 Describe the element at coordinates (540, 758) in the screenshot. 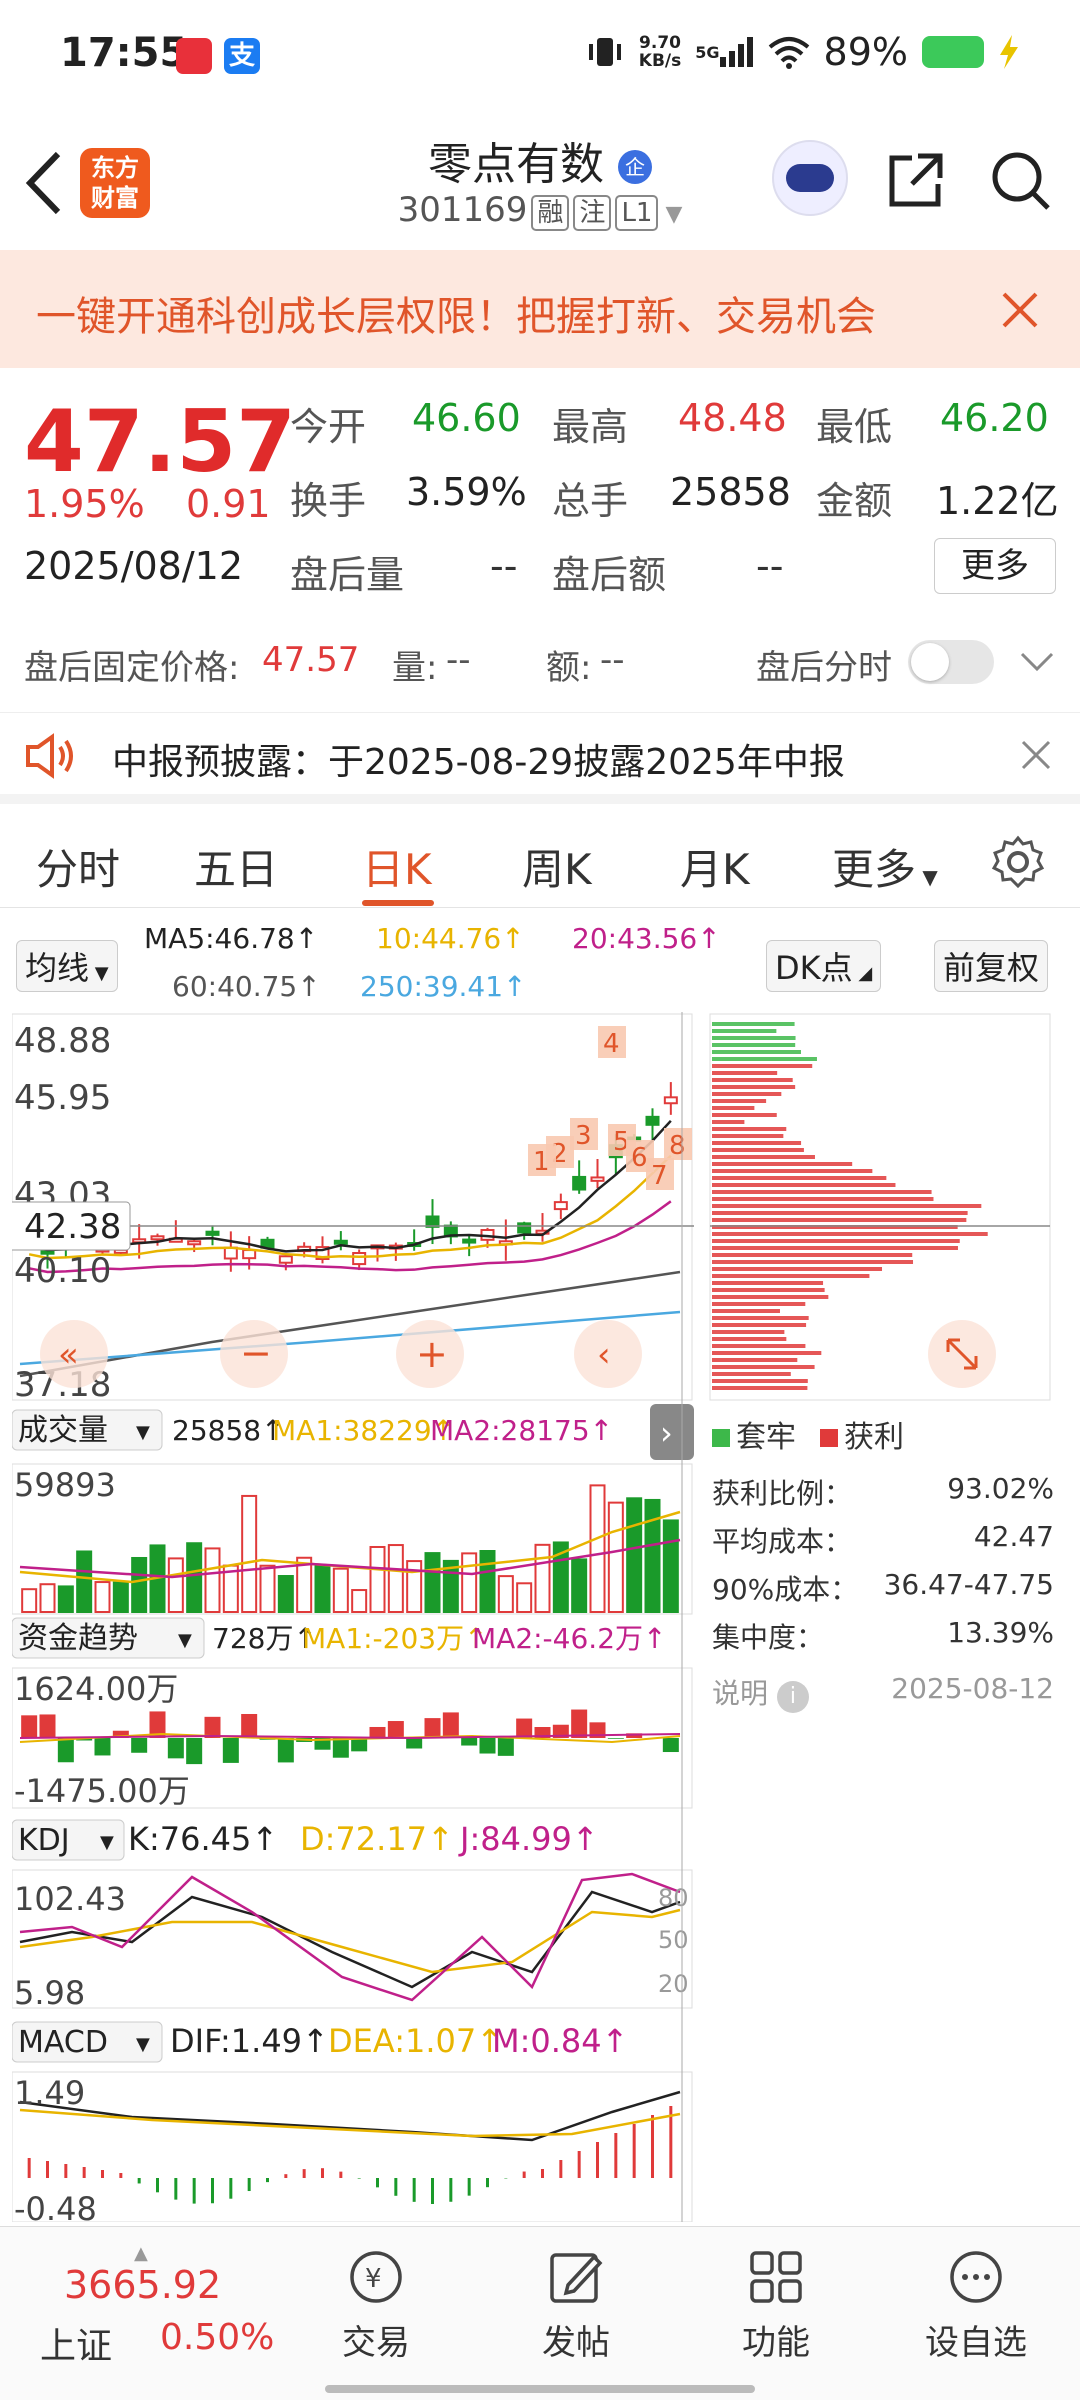

I see `notice-bar: 中报预披露：于2025-08-29披露2025年中报` at that location.